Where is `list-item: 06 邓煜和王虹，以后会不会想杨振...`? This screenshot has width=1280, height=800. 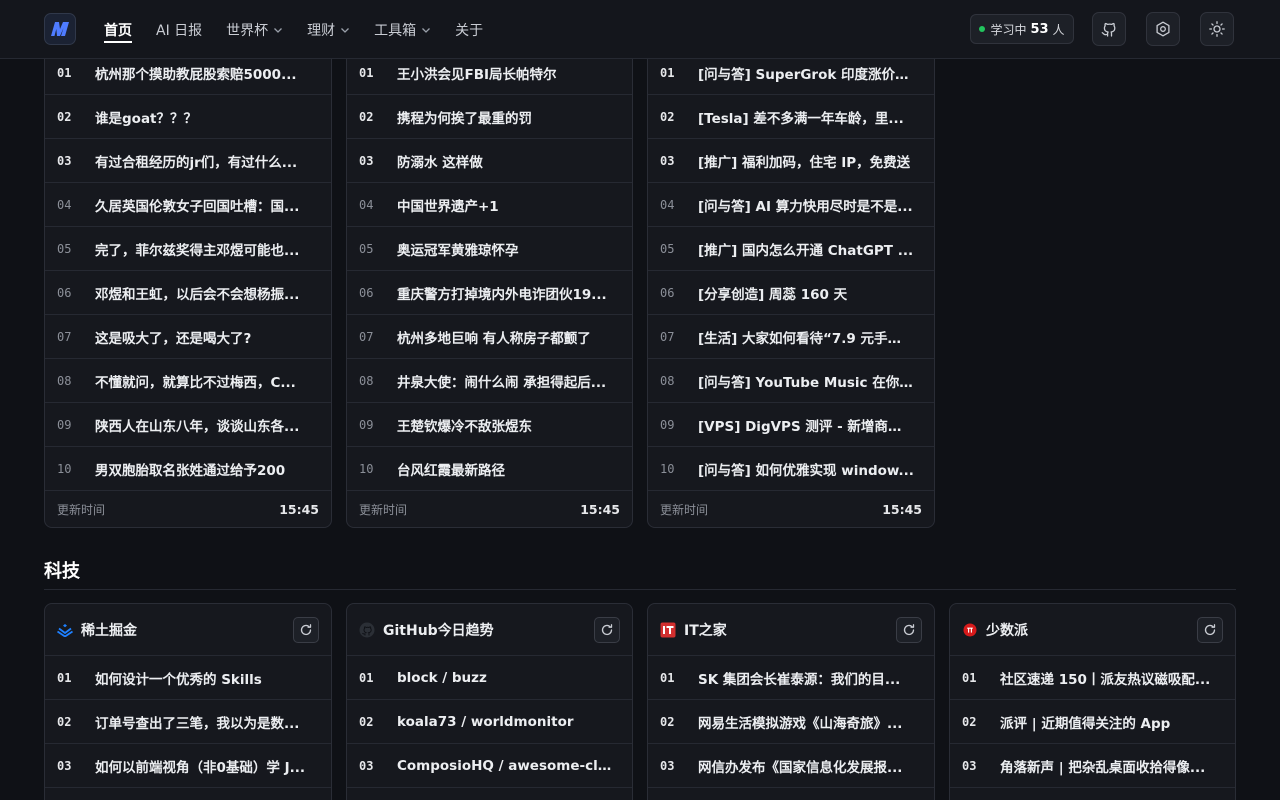 list-item: 06 邓煜和王虹，以后会不会想杨振... is located at coordinates (188, 293).